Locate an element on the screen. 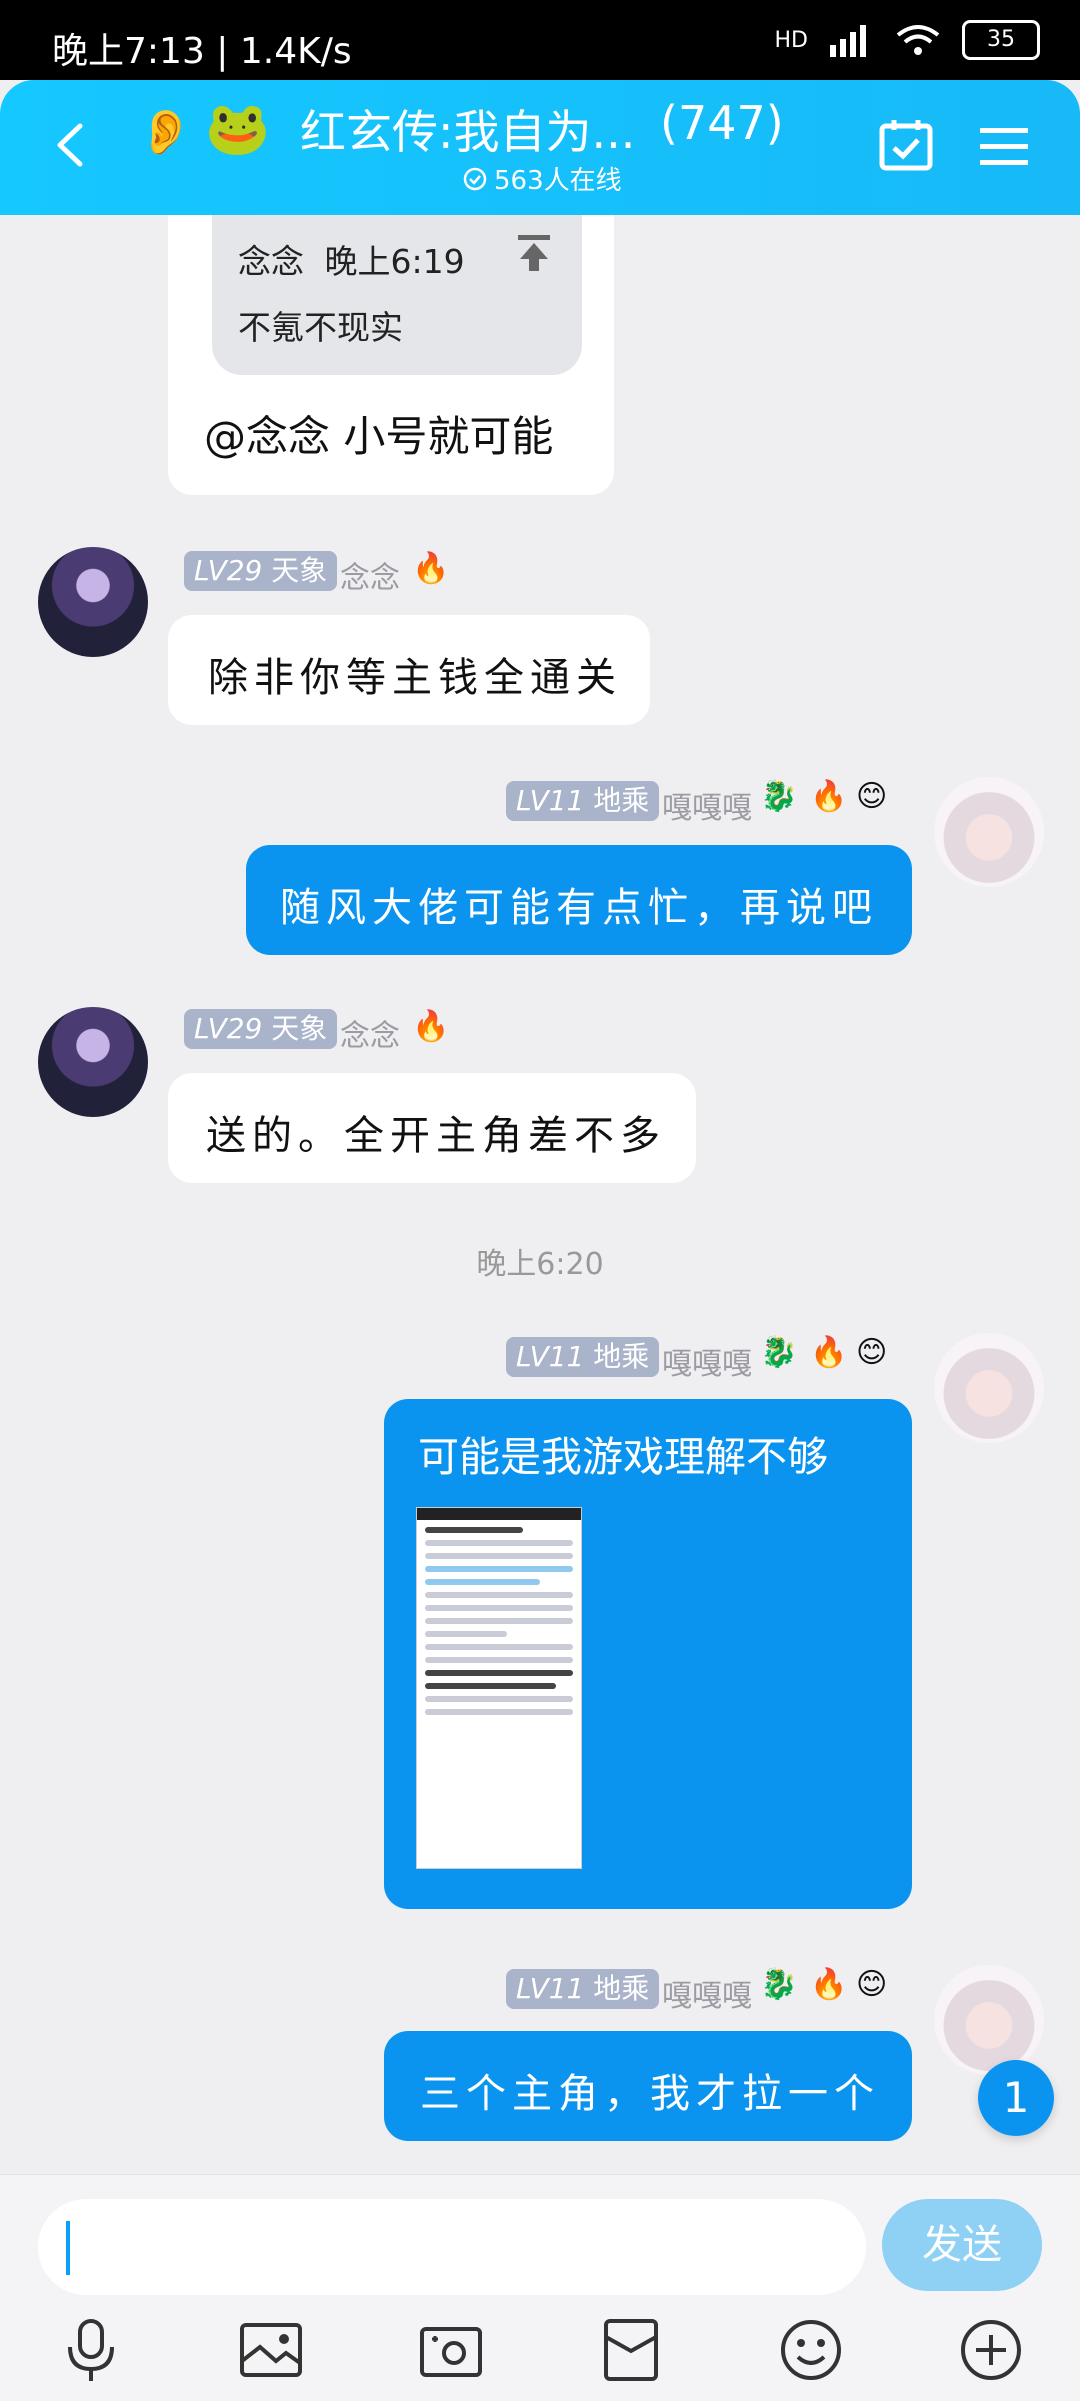 The height and width of the screenshot is (2401, 1080). camera-icon is located at coordinates (451, 2350).